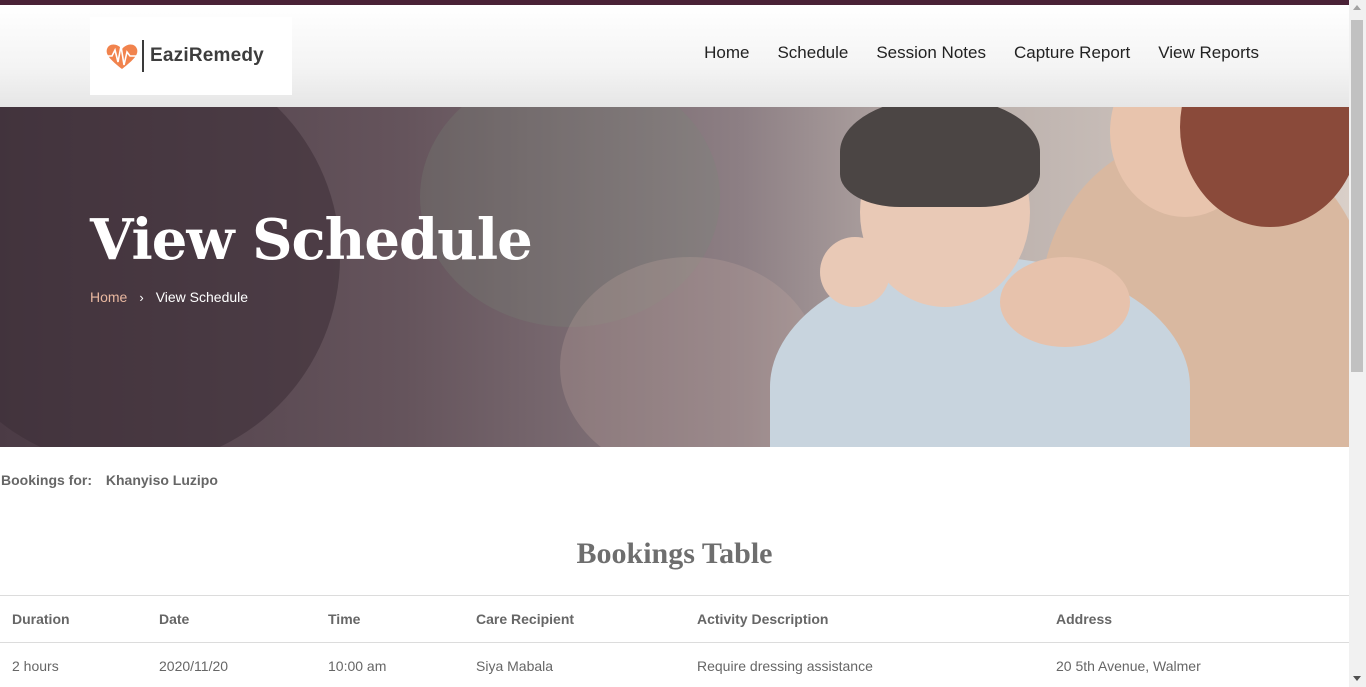 The image size is (1366, 687). Describe the element at coordinates (357, 666) in the screenshot. I see `table-cell-time: 10:00 am` at that location.